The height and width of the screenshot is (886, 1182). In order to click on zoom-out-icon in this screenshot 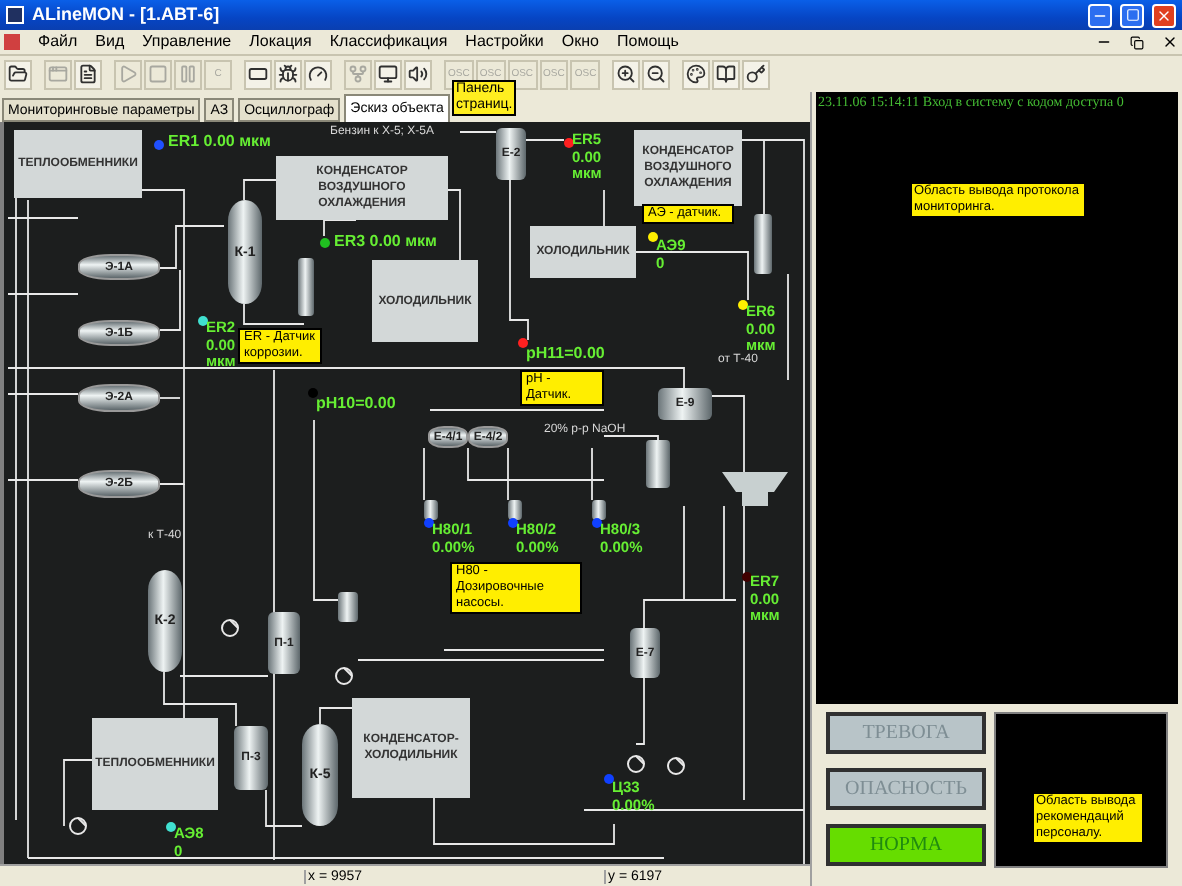, I will do `click(656, 74)`.